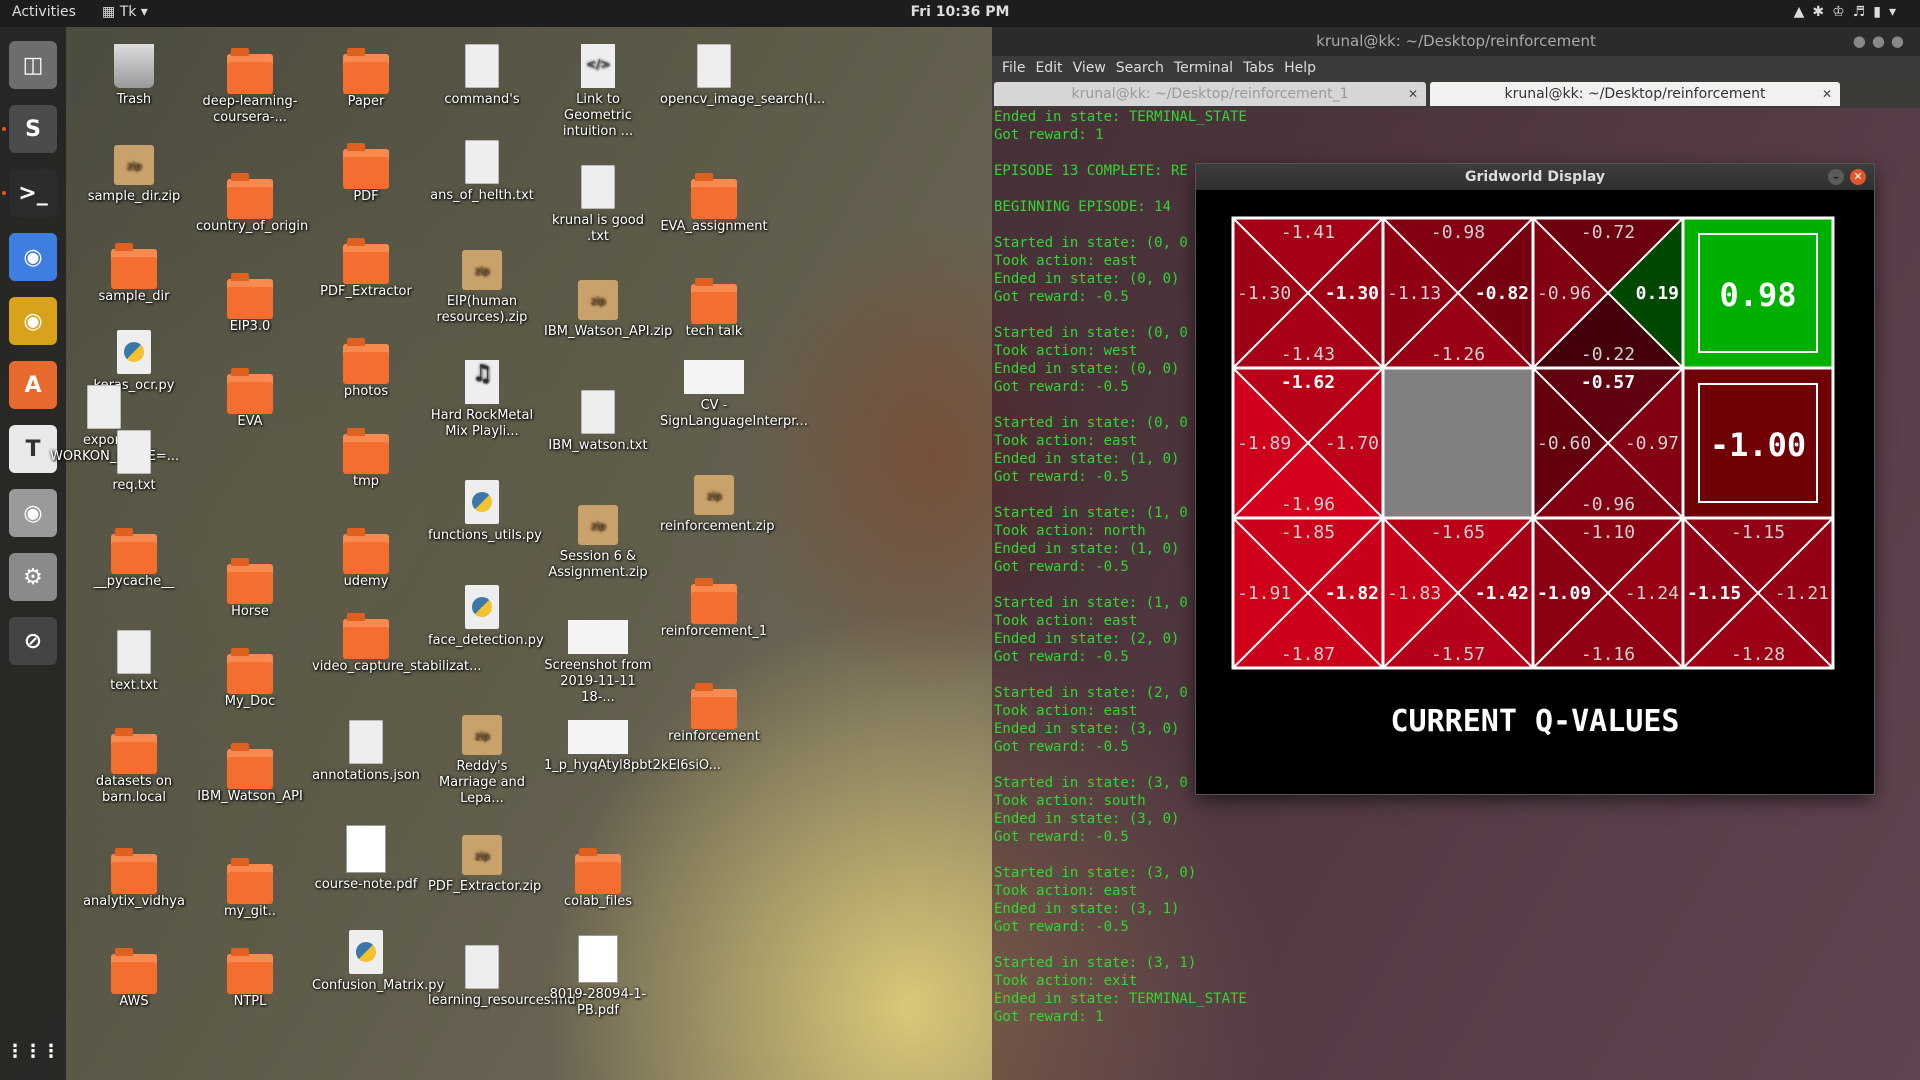  I want to click on desktop-icon: ans_of_helth.txt, so click(482, 172).